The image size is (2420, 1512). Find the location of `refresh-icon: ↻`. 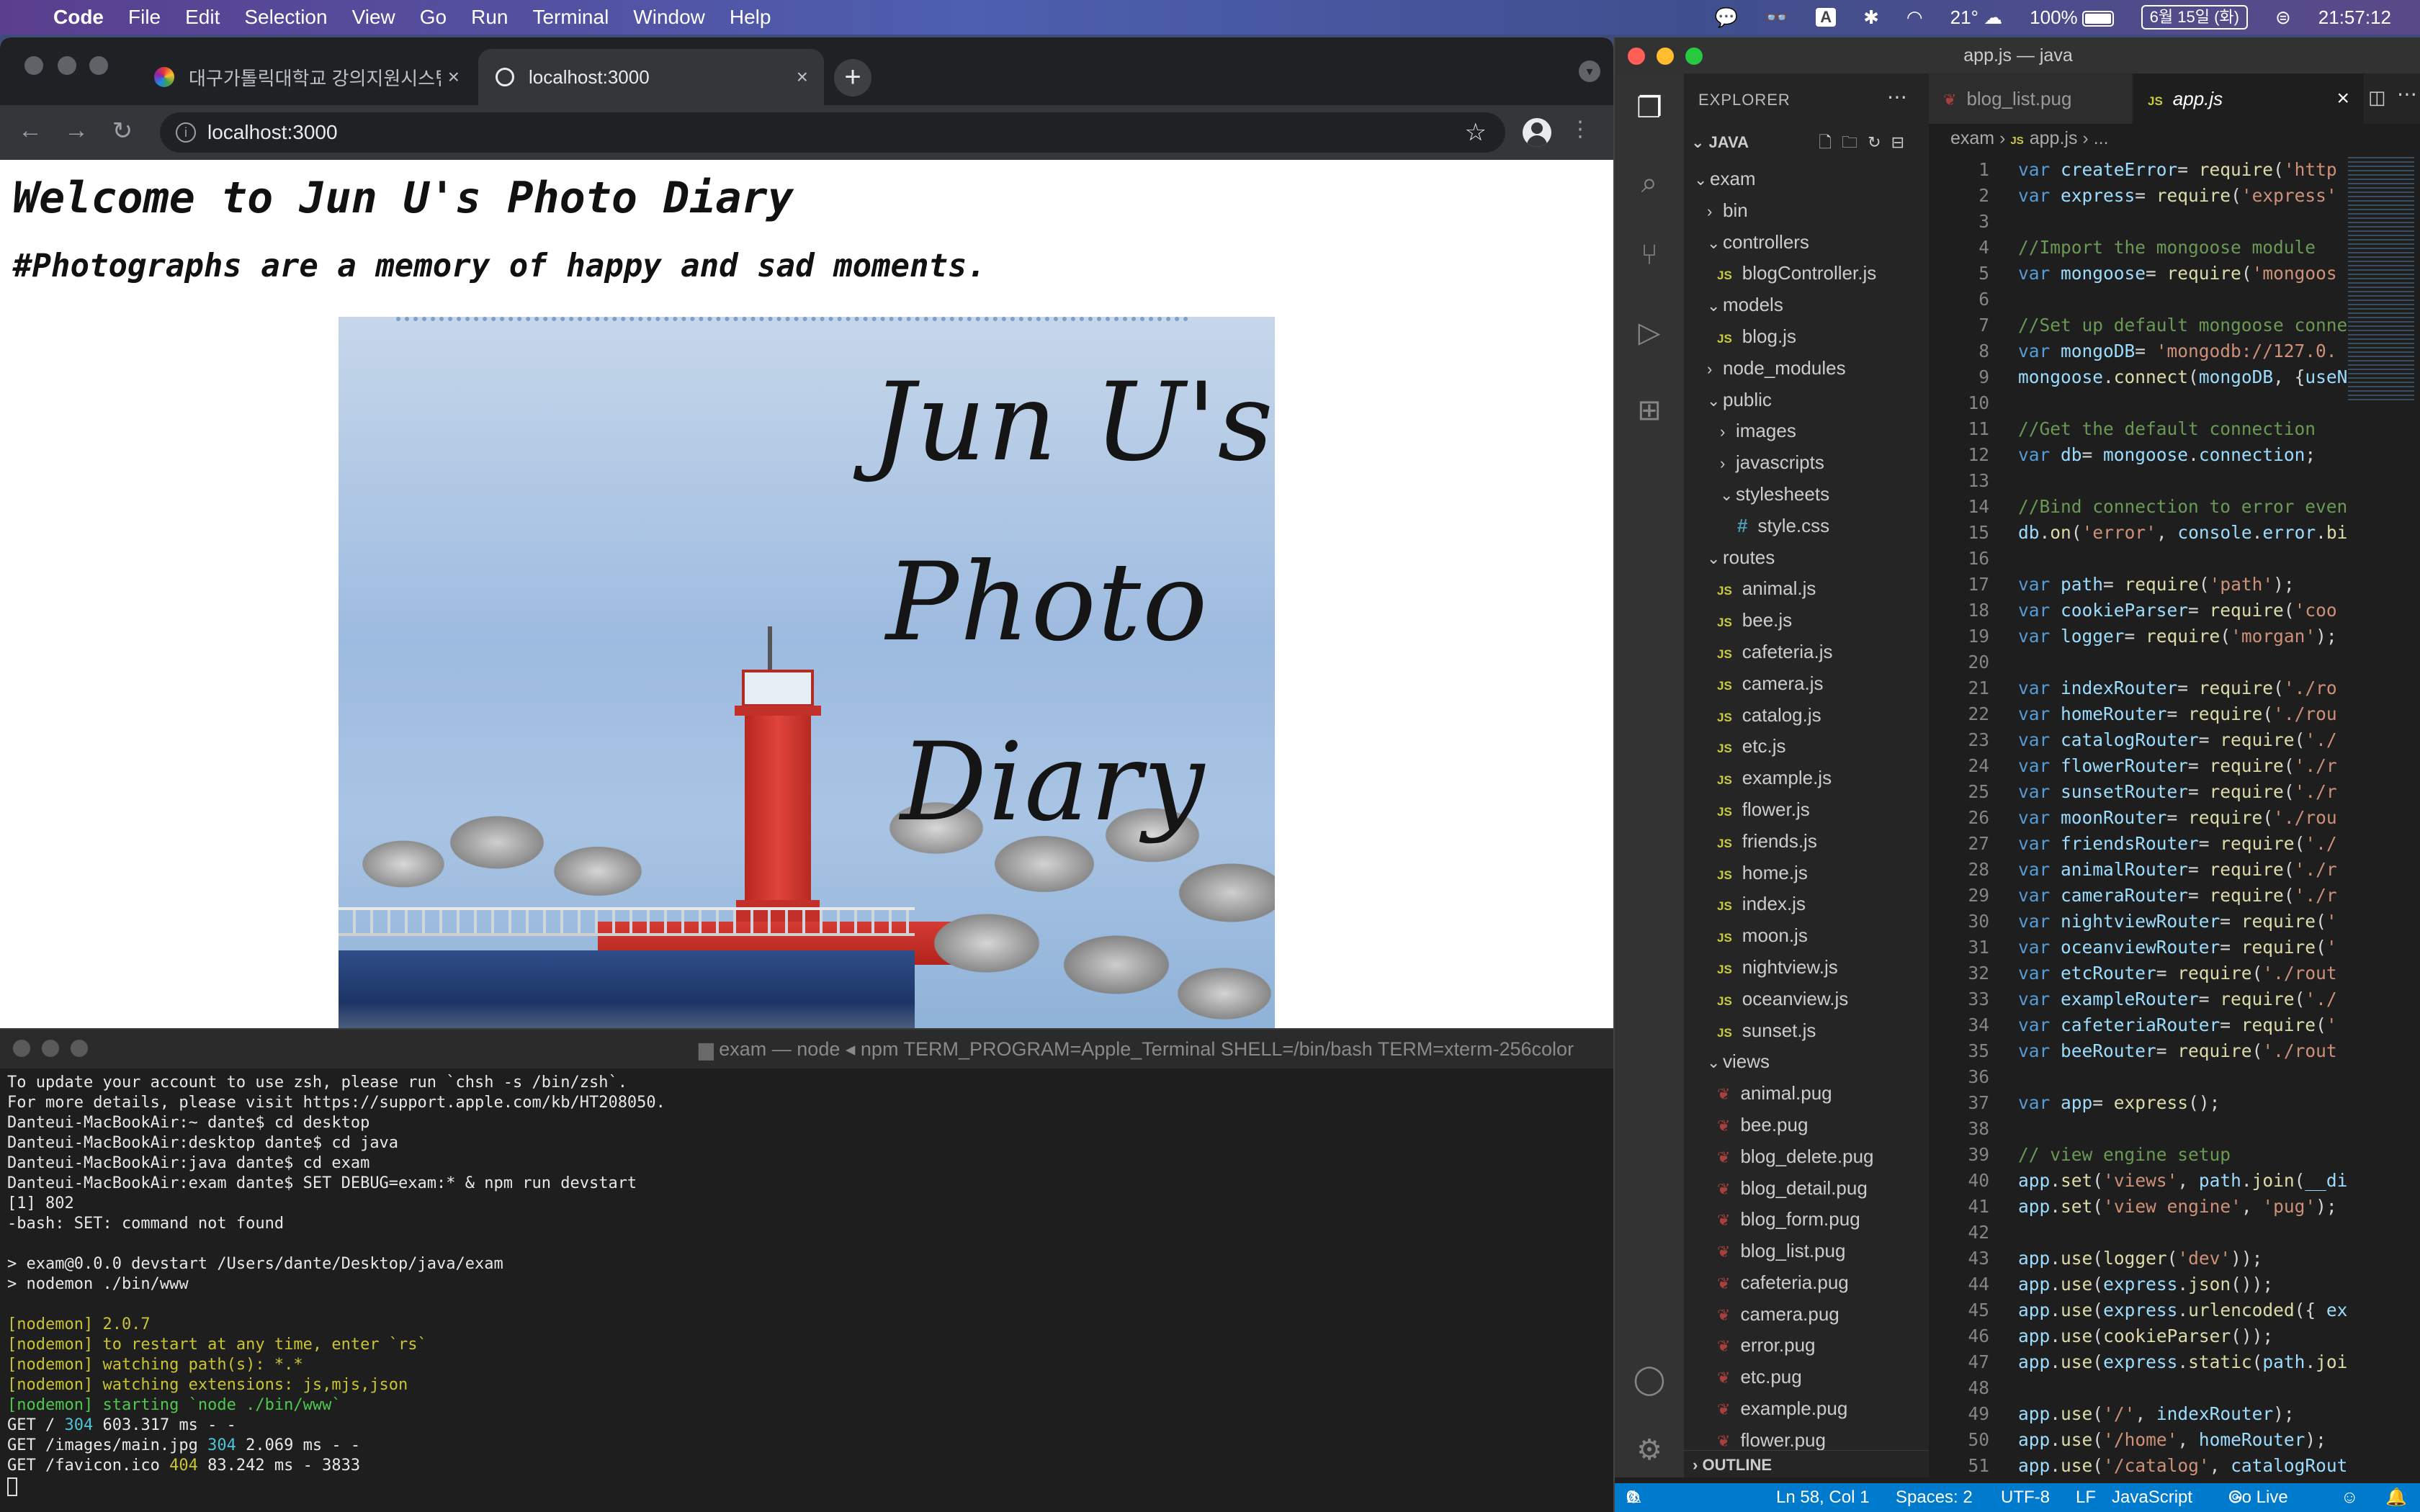

refresh-icon: ↻ is located at coordinates (1879, 142).